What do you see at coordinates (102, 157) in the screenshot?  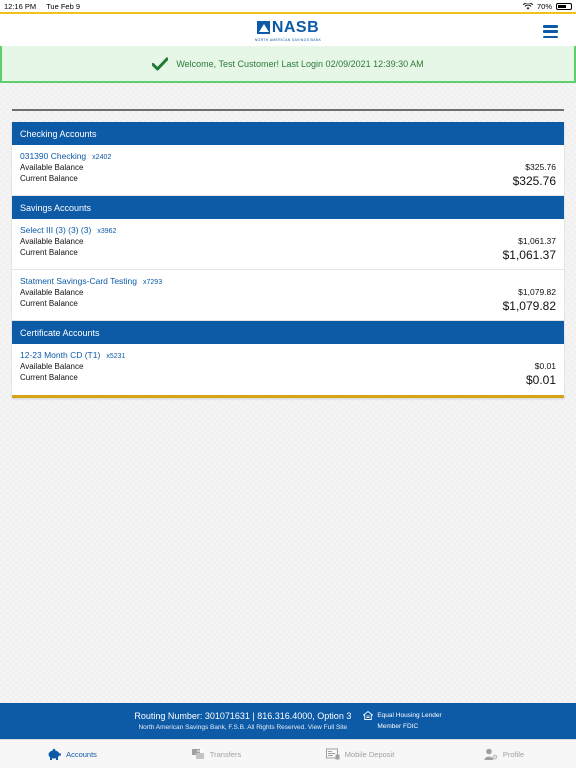 I see `account-mask: x2402` at bounding box center [102, 157].